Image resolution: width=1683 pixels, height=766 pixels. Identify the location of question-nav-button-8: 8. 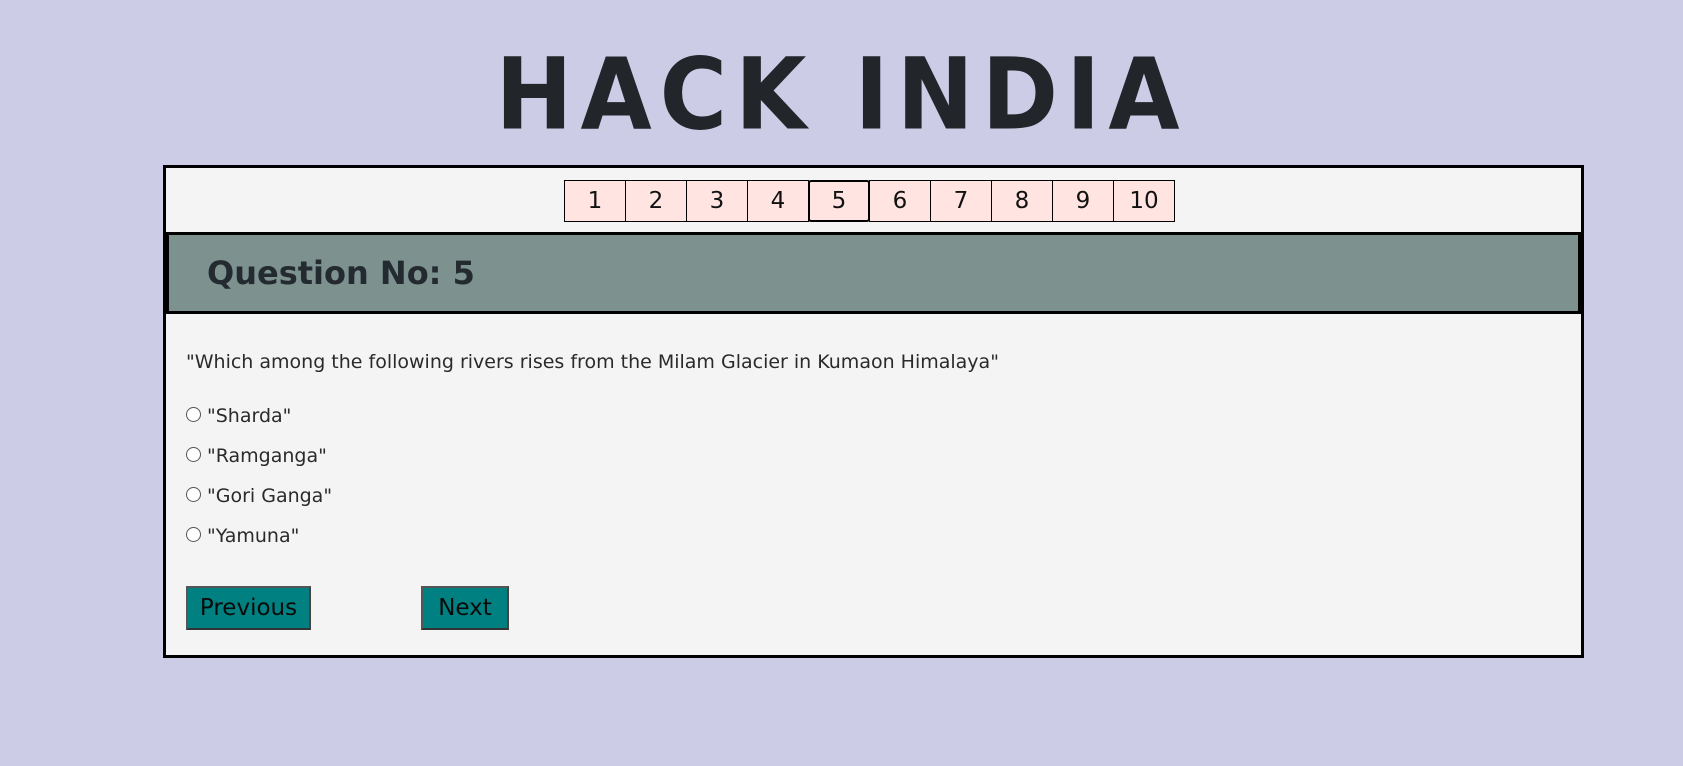
(1022, 201).